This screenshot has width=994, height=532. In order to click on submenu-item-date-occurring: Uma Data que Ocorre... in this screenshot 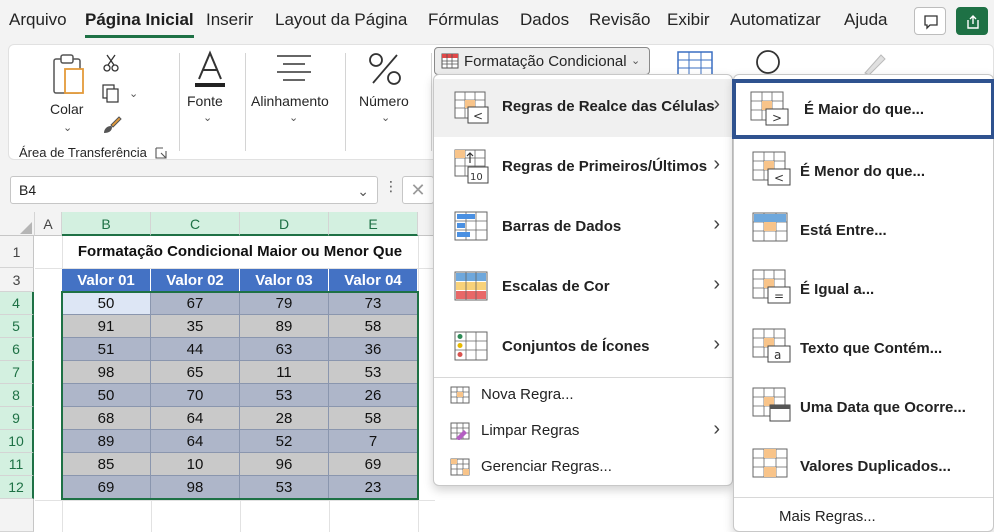, I will do `click(863, 408)`.